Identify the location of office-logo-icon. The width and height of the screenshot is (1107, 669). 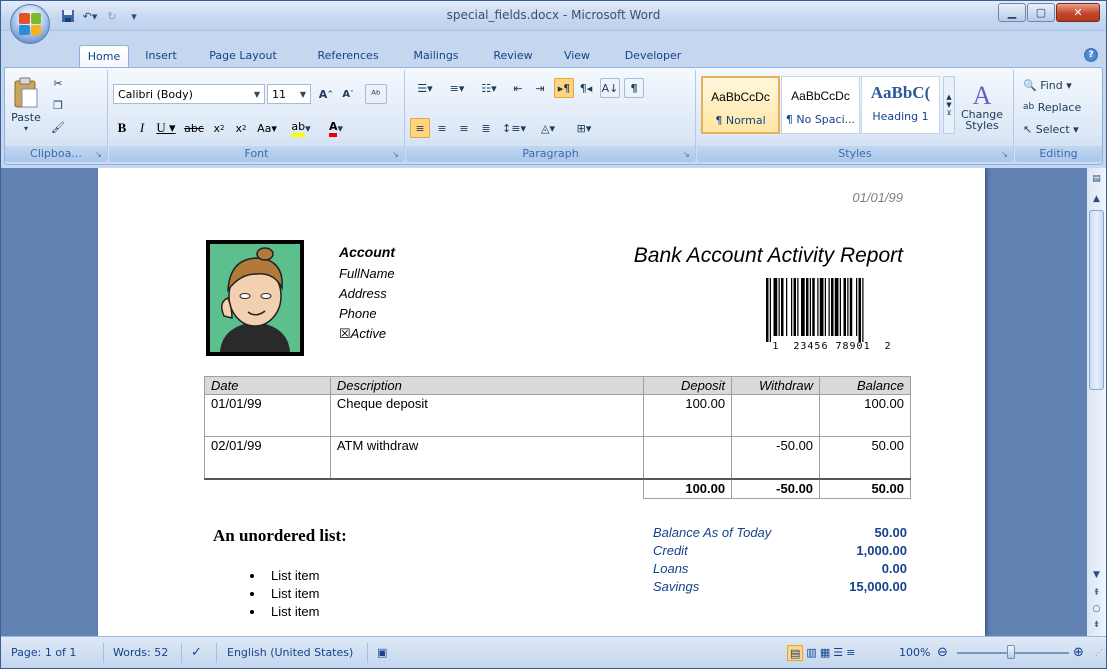
(30, 24).